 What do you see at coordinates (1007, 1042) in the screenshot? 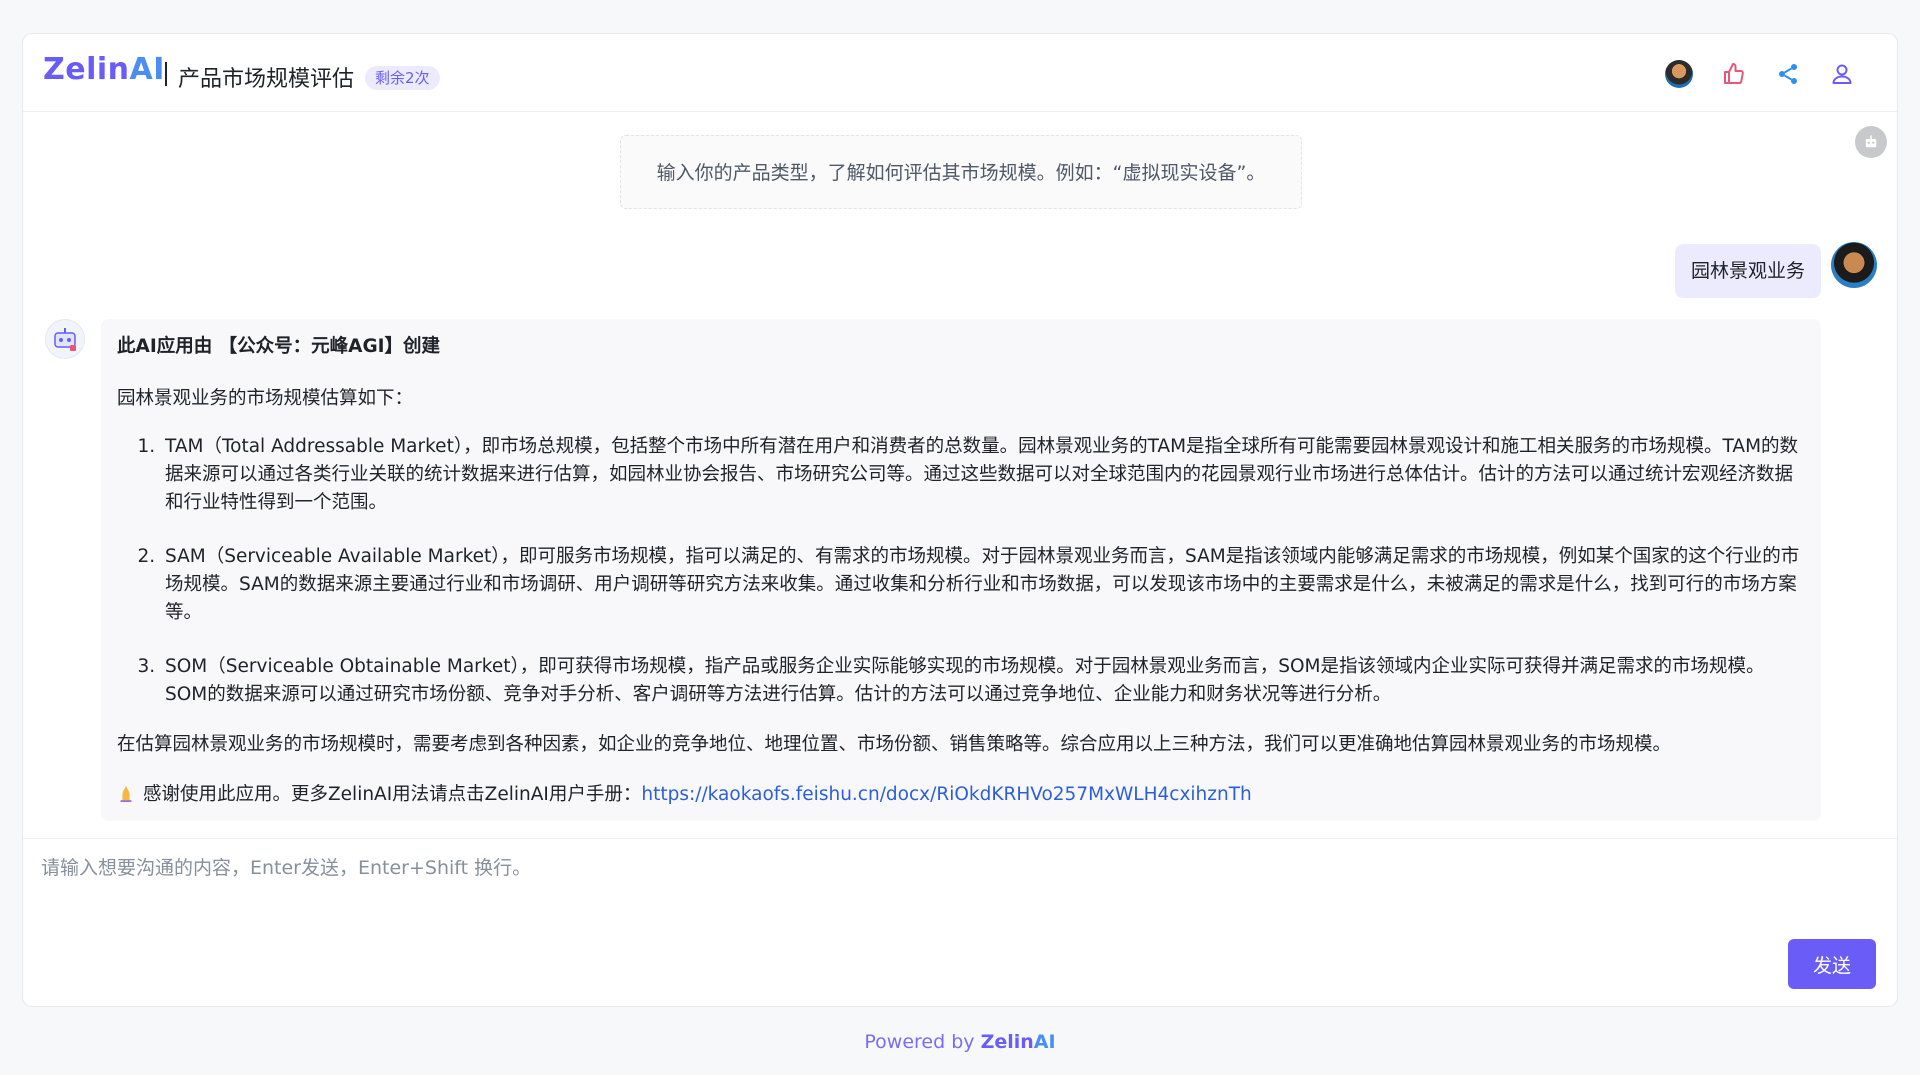
I see `footer-brand-main: Zelin` at bounding box center [1007, 1042].